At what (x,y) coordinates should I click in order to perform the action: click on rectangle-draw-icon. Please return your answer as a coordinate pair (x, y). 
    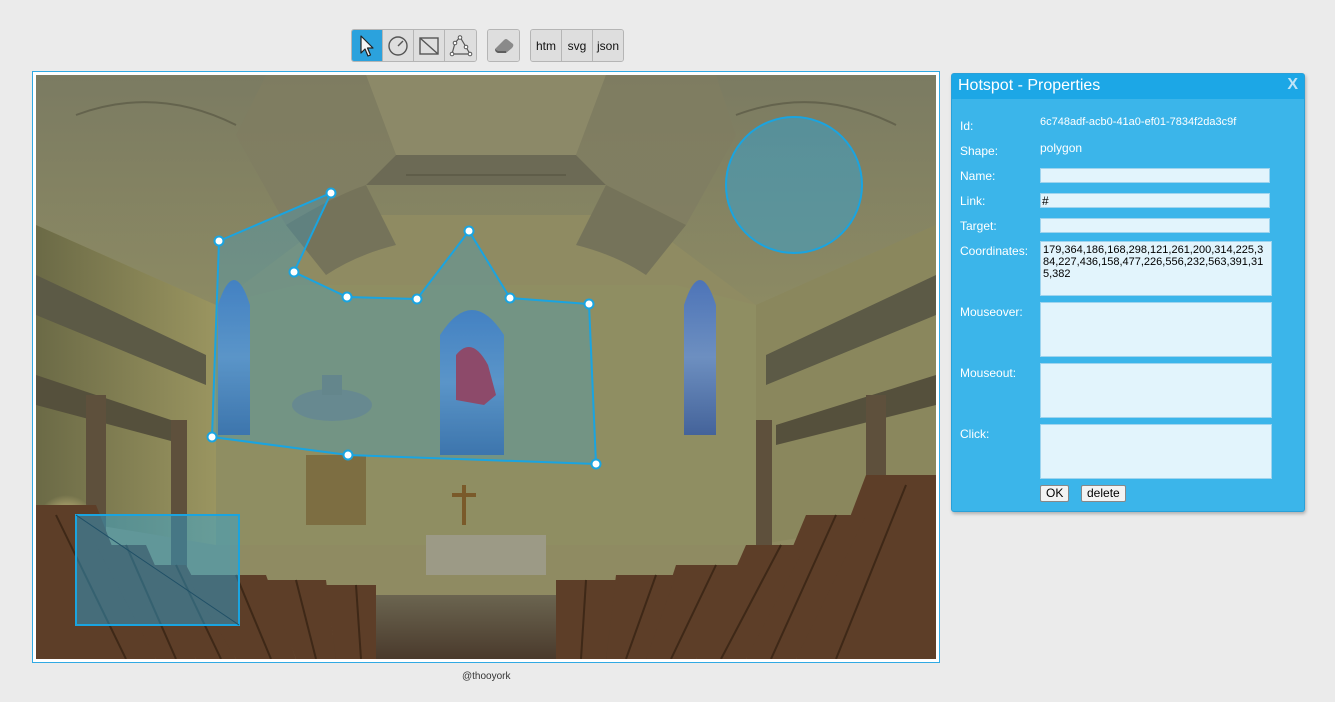
    Looking at the image, I should click on (429, 45).